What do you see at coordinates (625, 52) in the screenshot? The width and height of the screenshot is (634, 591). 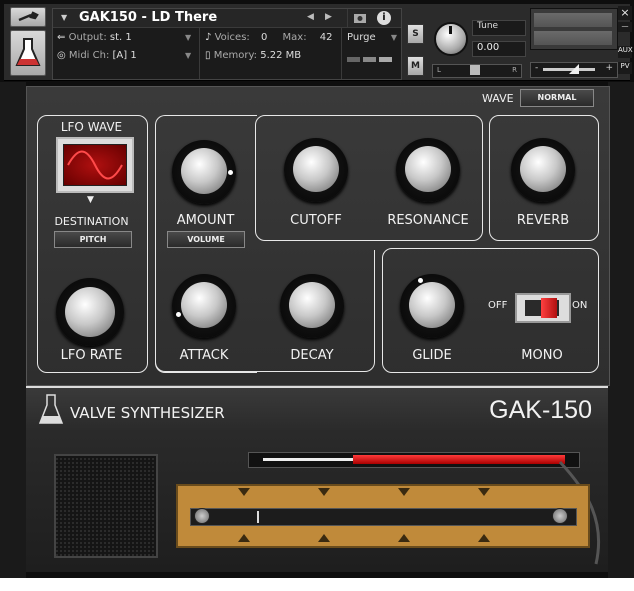 I see `aux-button: AUX` at bounding box center [625, 52].